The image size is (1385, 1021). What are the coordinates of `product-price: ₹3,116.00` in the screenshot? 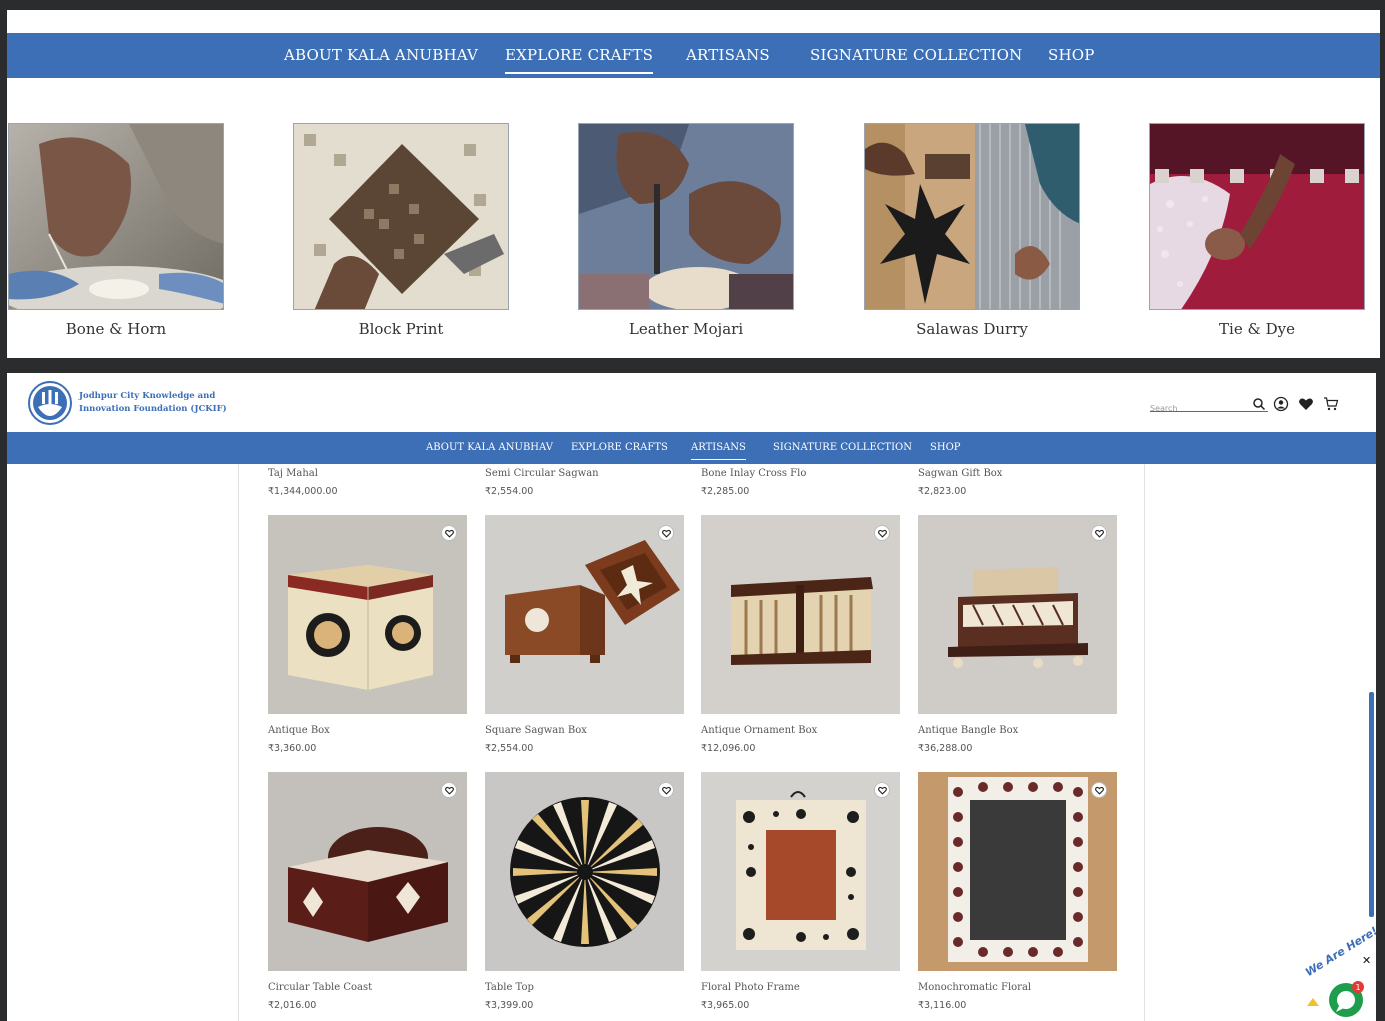 It's located at (942, 1005).